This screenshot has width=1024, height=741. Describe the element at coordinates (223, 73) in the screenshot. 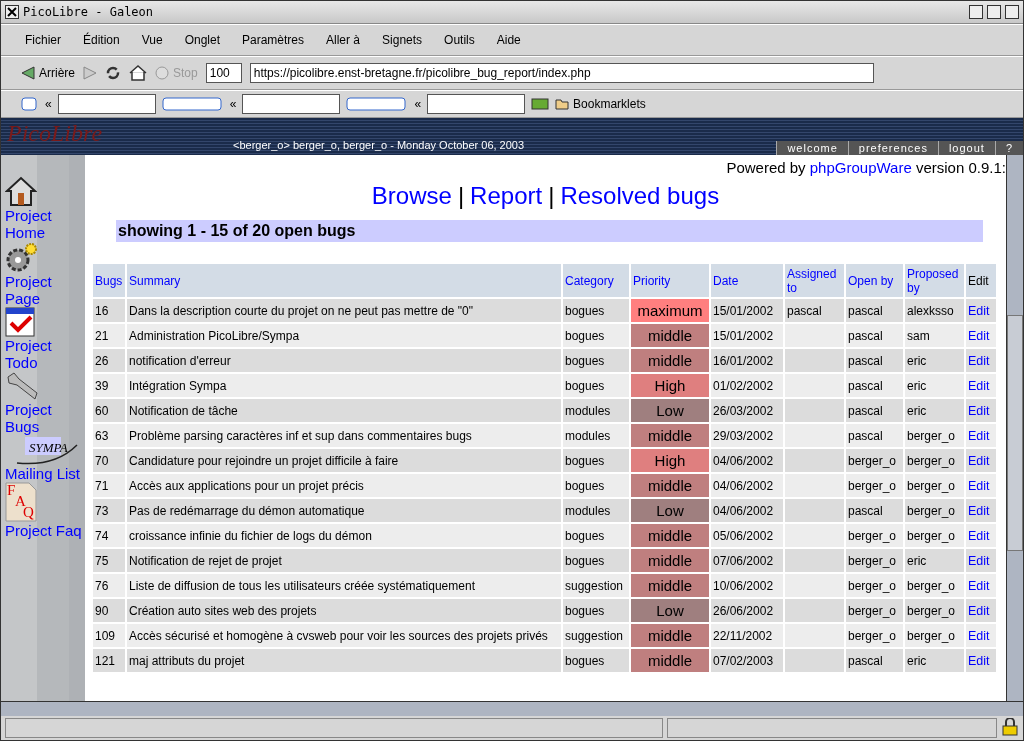

I see `zoom-field: 100` at that location.